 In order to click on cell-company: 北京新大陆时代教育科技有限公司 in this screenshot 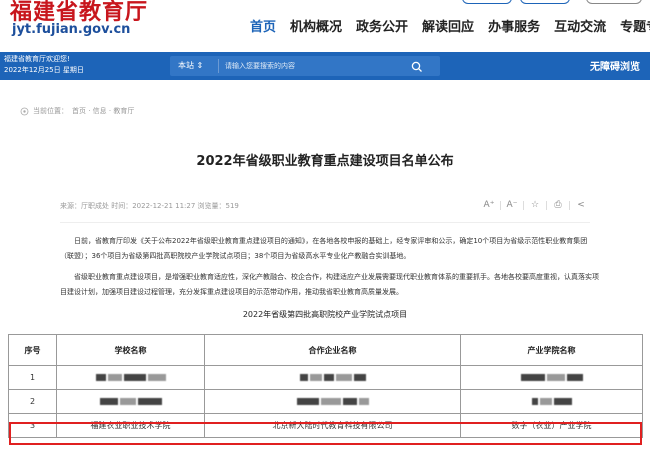, I will do `click(332, 425)`.